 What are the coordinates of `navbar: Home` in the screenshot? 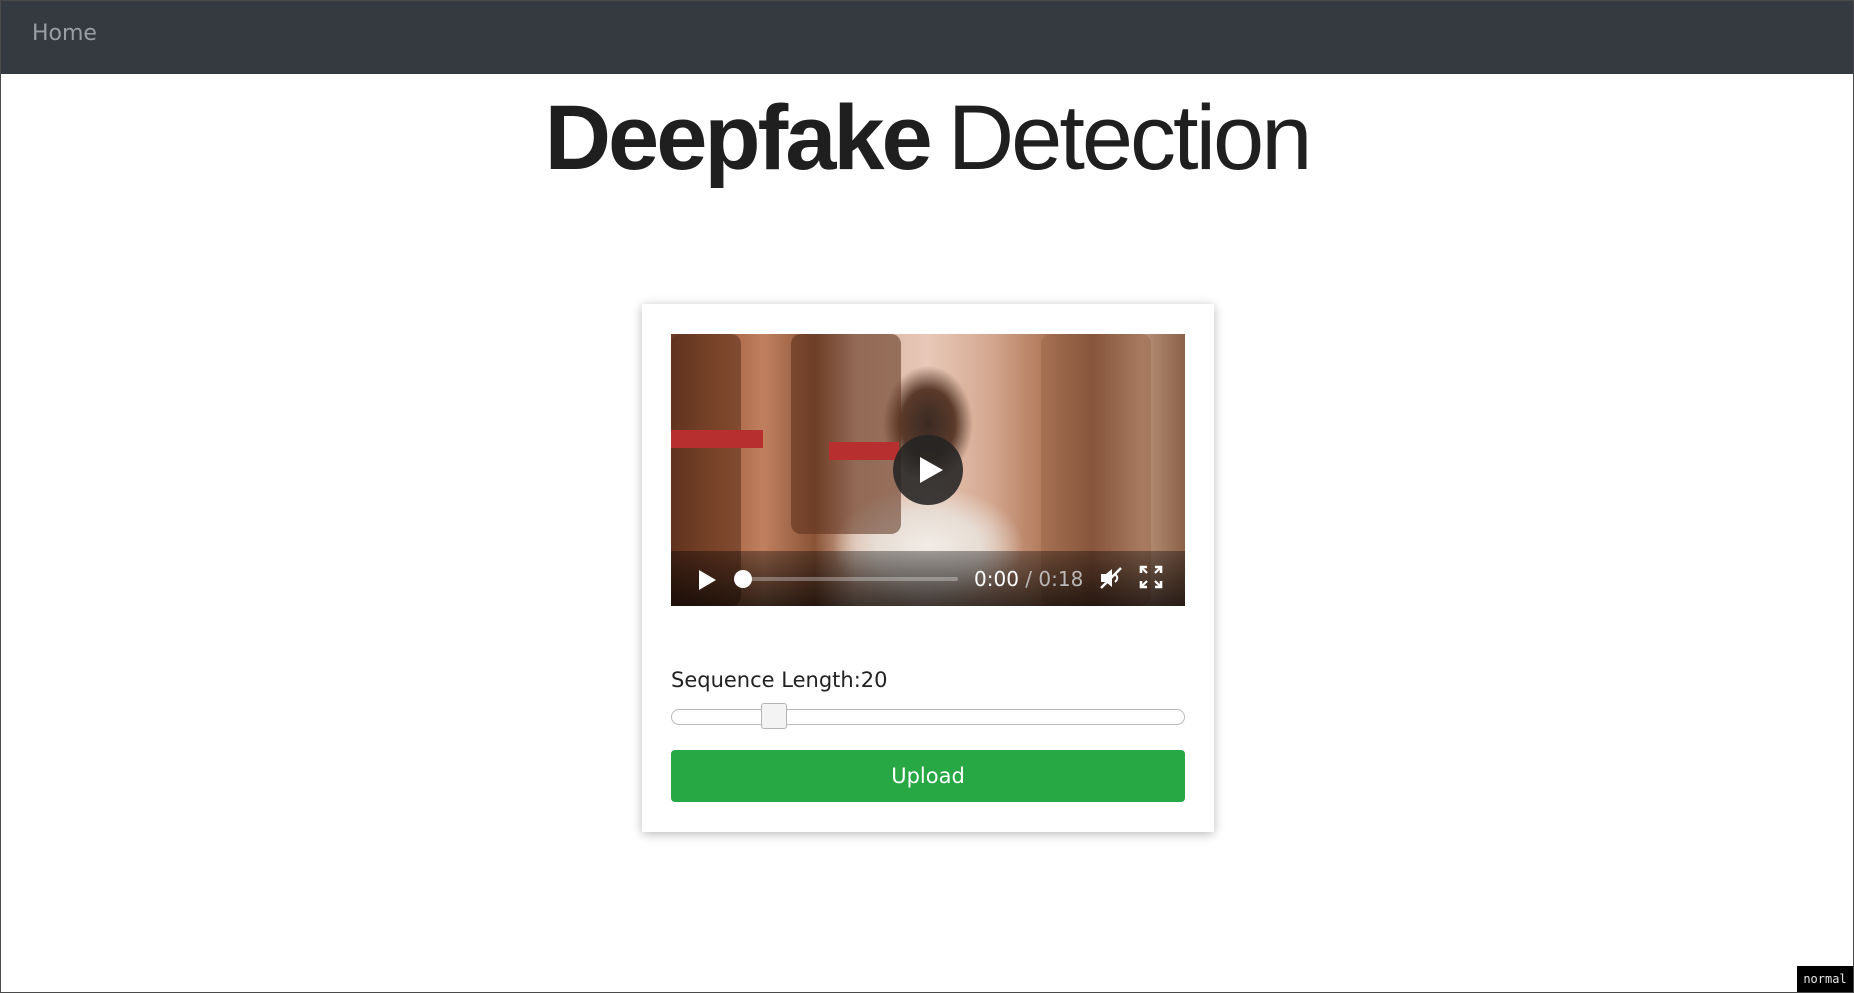 It's located at (927, 37).